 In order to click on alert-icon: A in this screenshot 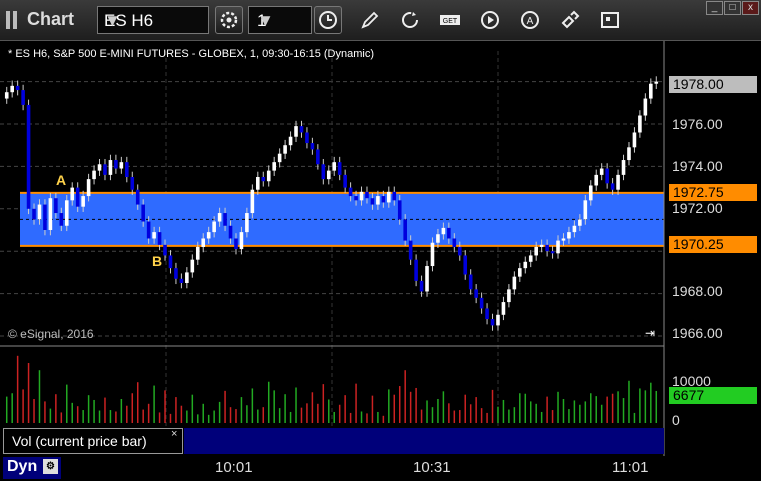, I will do `click(530, 20)`.